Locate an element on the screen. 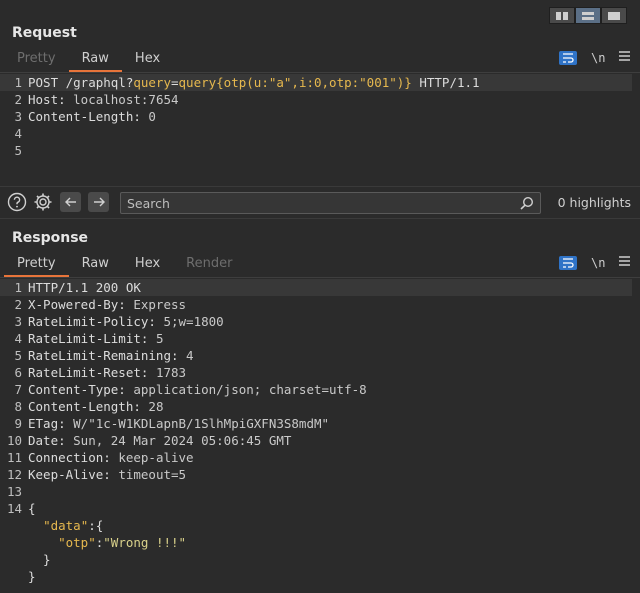 This screenshot has height=593, width=640. response-code-line: 6 RateLimit-Reset: 1783 is located at coordinates (320, 372).